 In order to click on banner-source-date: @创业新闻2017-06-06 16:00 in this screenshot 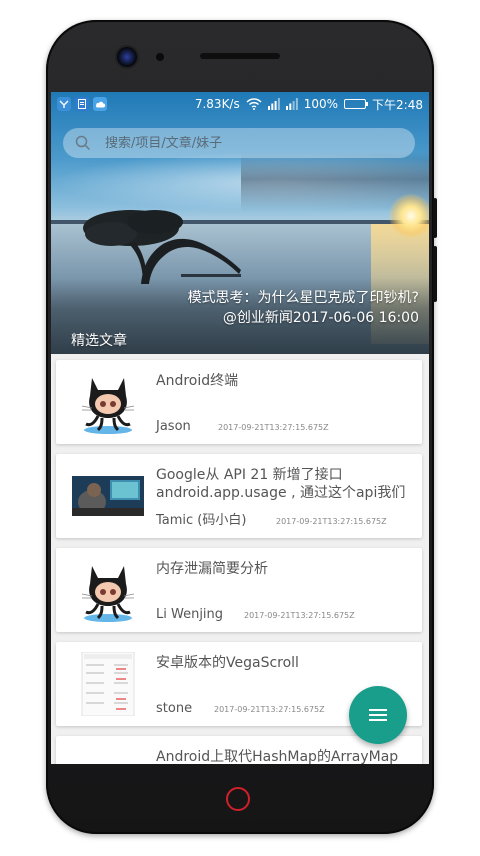, I will do `click(320, 318)`.